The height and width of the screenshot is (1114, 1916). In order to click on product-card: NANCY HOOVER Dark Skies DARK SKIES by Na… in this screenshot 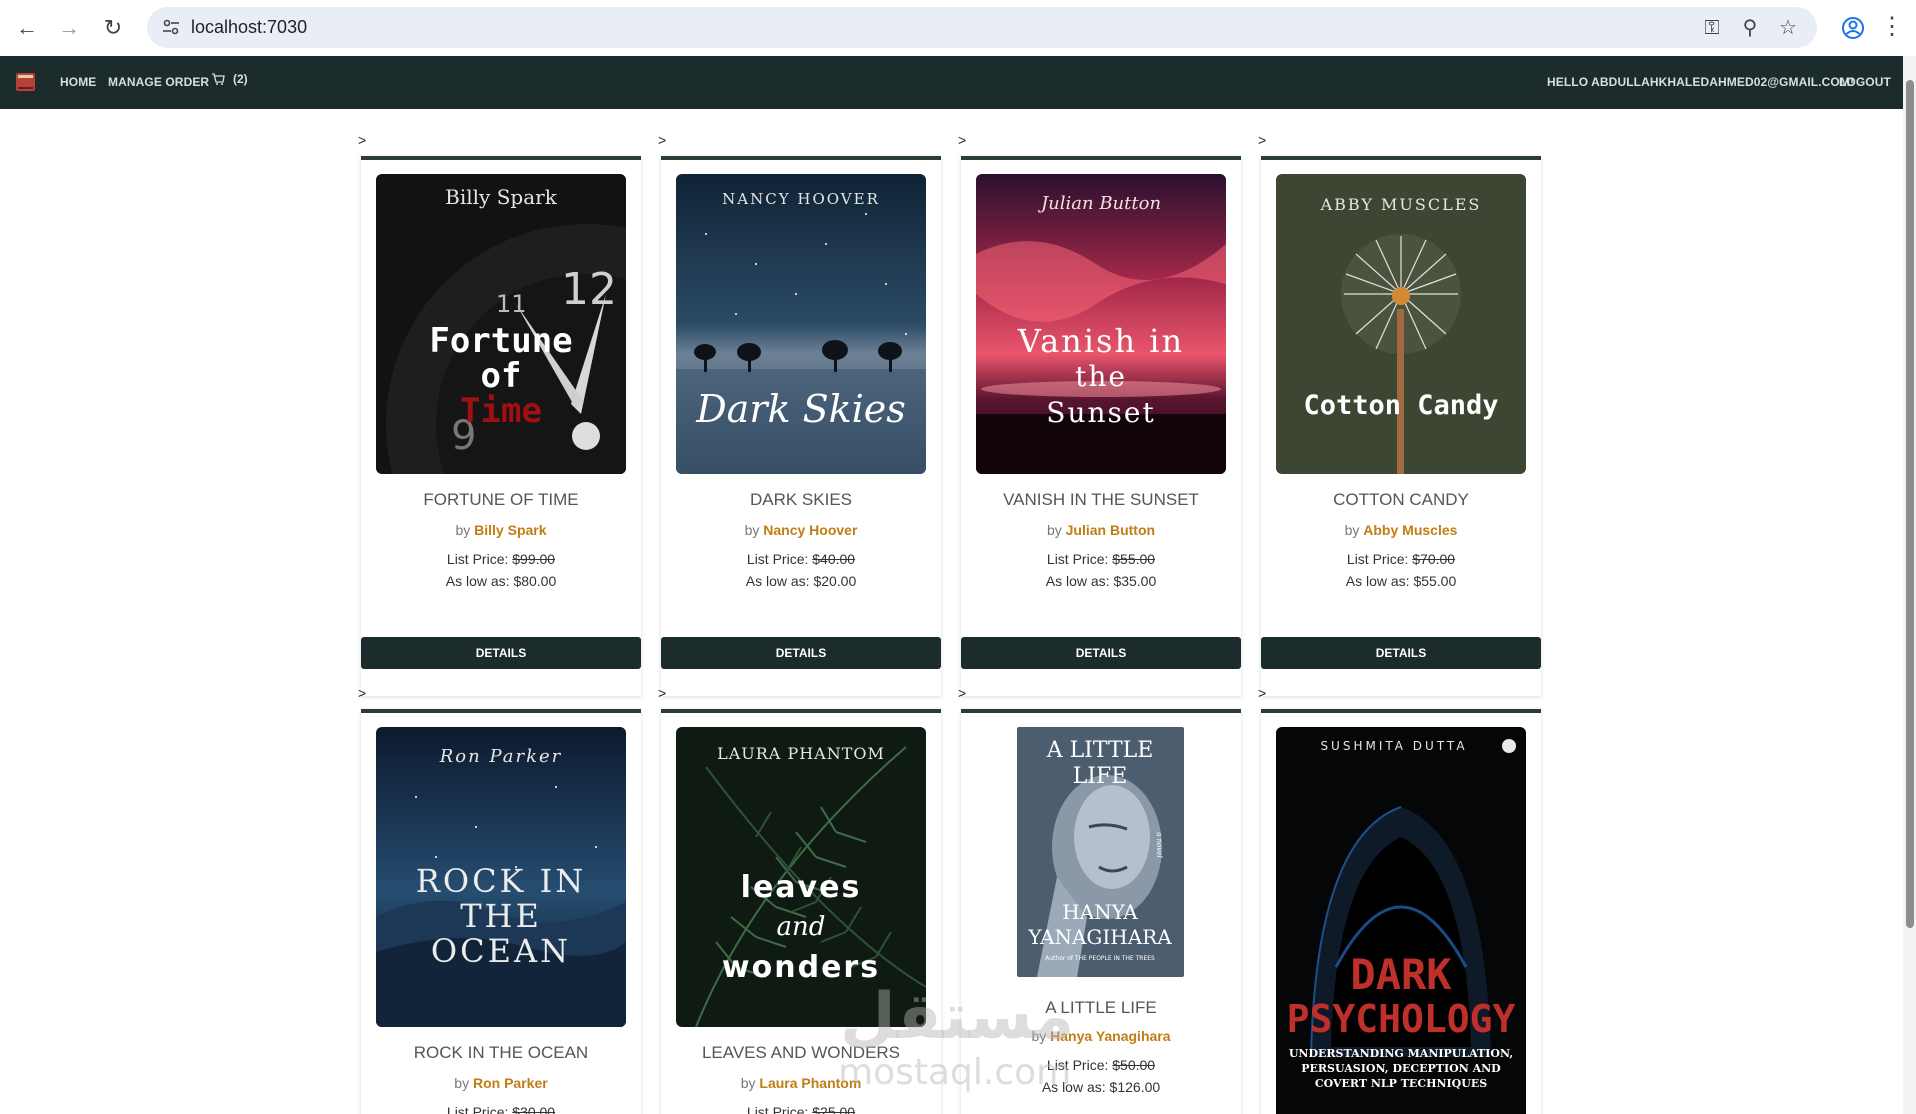, I will do `click(801, 426)`.